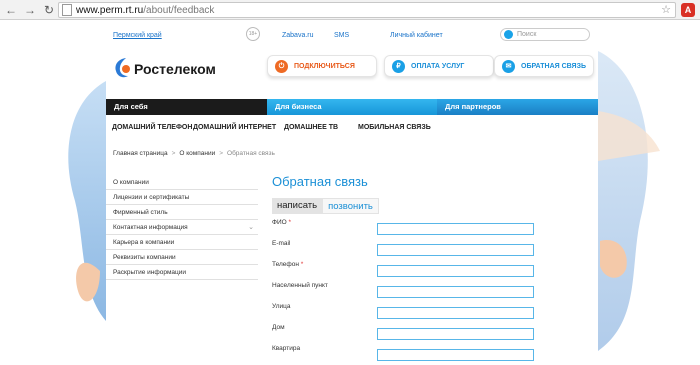  What do you see at coordinates (455, 355) in the screenshot?
I see `apartment-field` at bounding box center [455, 355].